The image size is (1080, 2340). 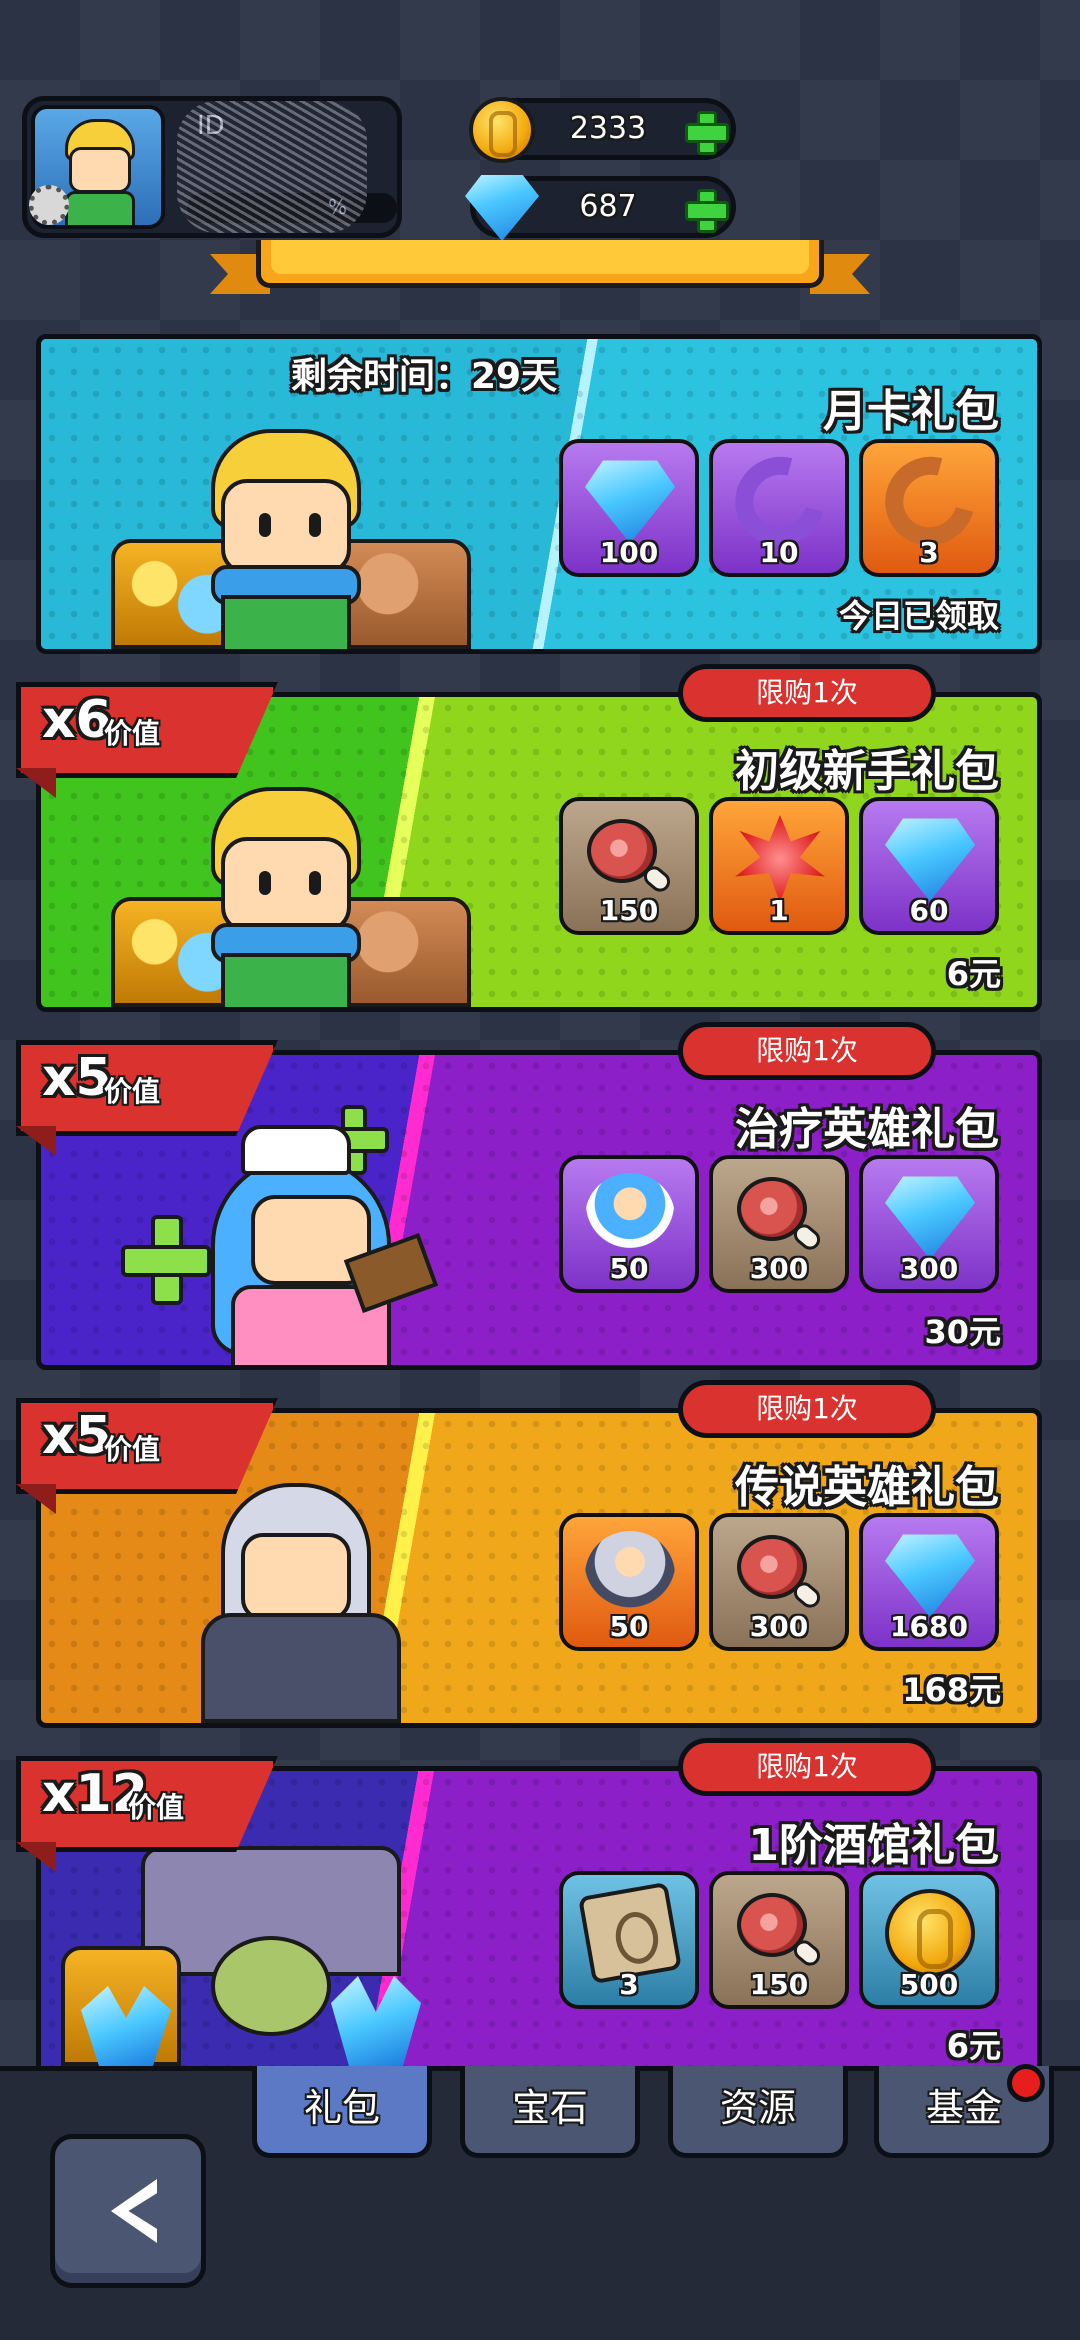 I want to click on package-title: 初级新手礼包, so click(x=867, y=771).